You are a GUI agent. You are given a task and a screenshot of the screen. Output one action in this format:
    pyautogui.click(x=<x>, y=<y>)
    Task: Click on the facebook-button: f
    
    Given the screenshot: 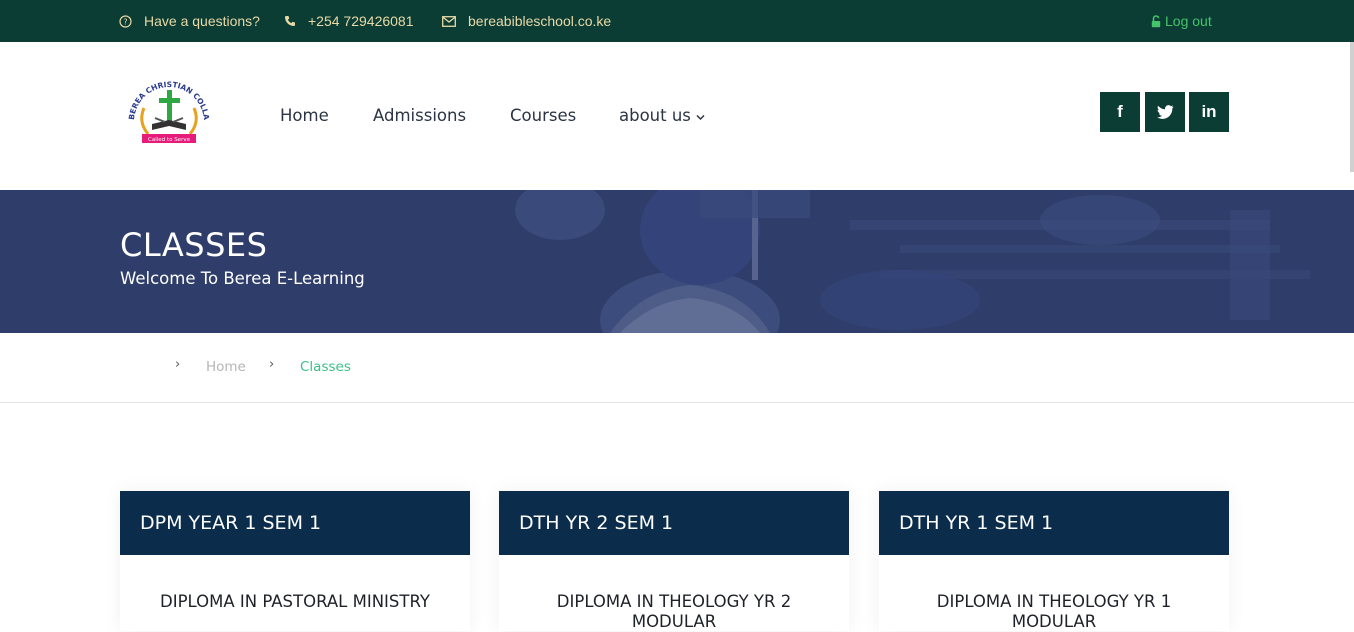 What is the action you would take?
    pyautogui.click(x=1120, y=112)
    